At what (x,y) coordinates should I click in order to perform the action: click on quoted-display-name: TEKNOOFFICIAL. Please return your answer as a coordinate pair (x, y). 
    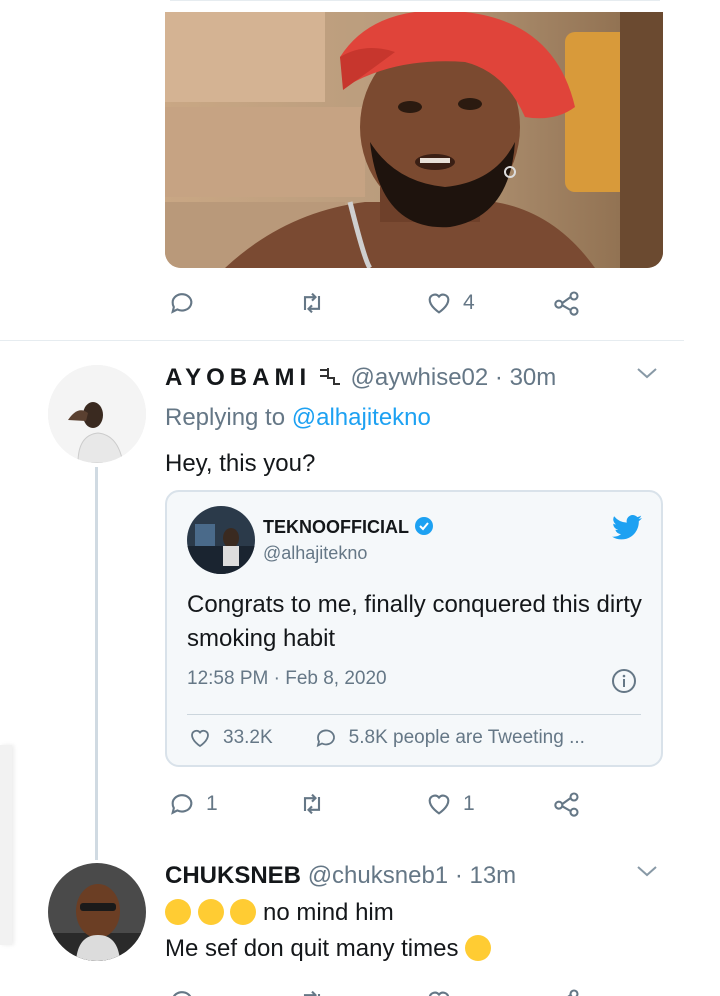
    Looking at the image, I should click on (336, 527).